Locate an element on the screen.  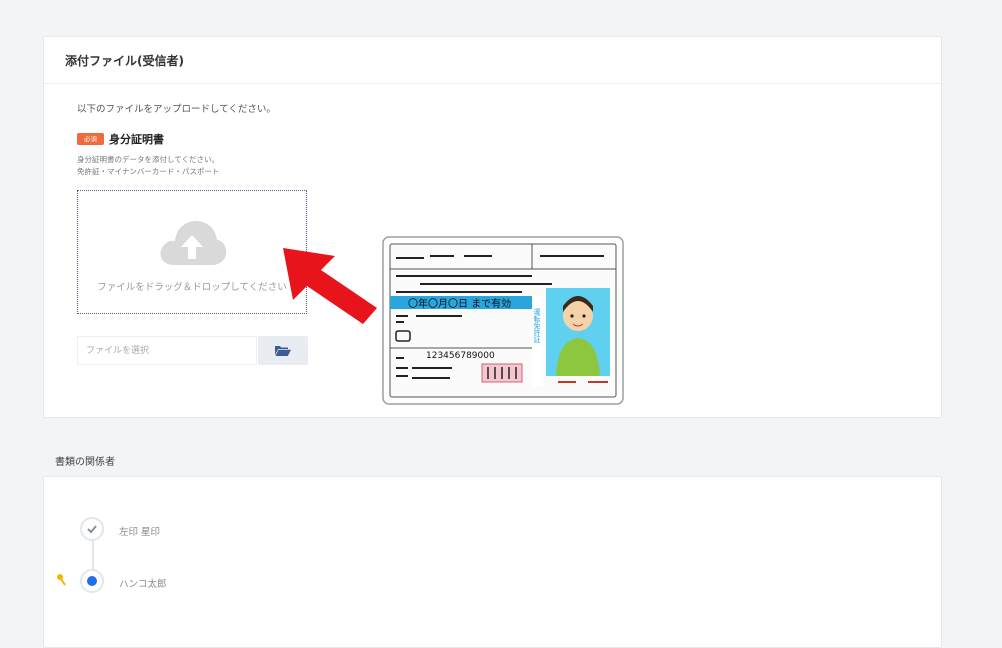
folder-open-icon is located at coordinates (283, 351).